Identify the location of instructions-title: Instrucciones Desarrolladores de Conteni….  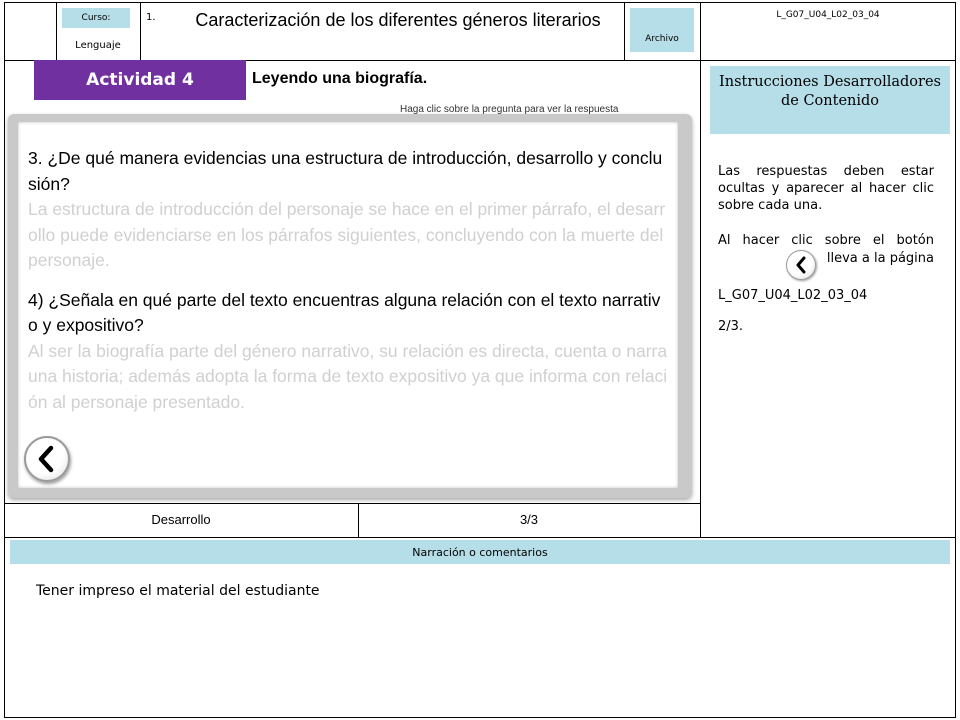
(830, 100).